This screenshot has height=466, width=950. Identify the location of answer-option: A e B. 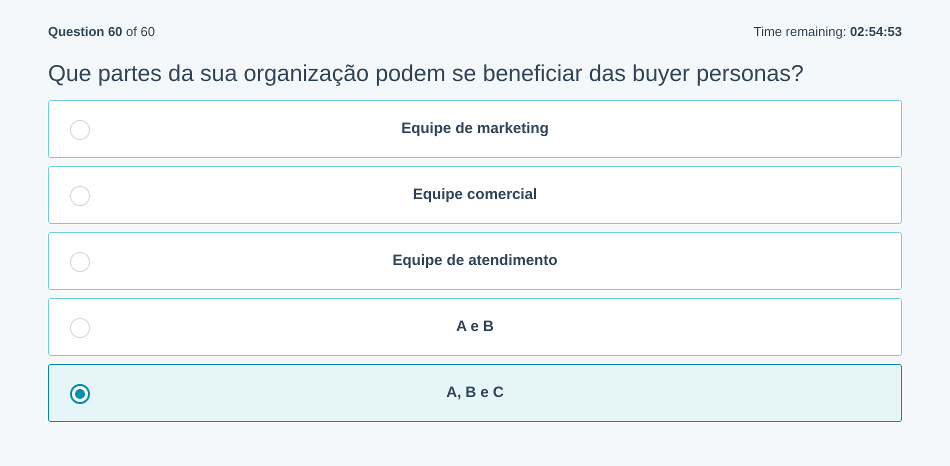
(475, 327).